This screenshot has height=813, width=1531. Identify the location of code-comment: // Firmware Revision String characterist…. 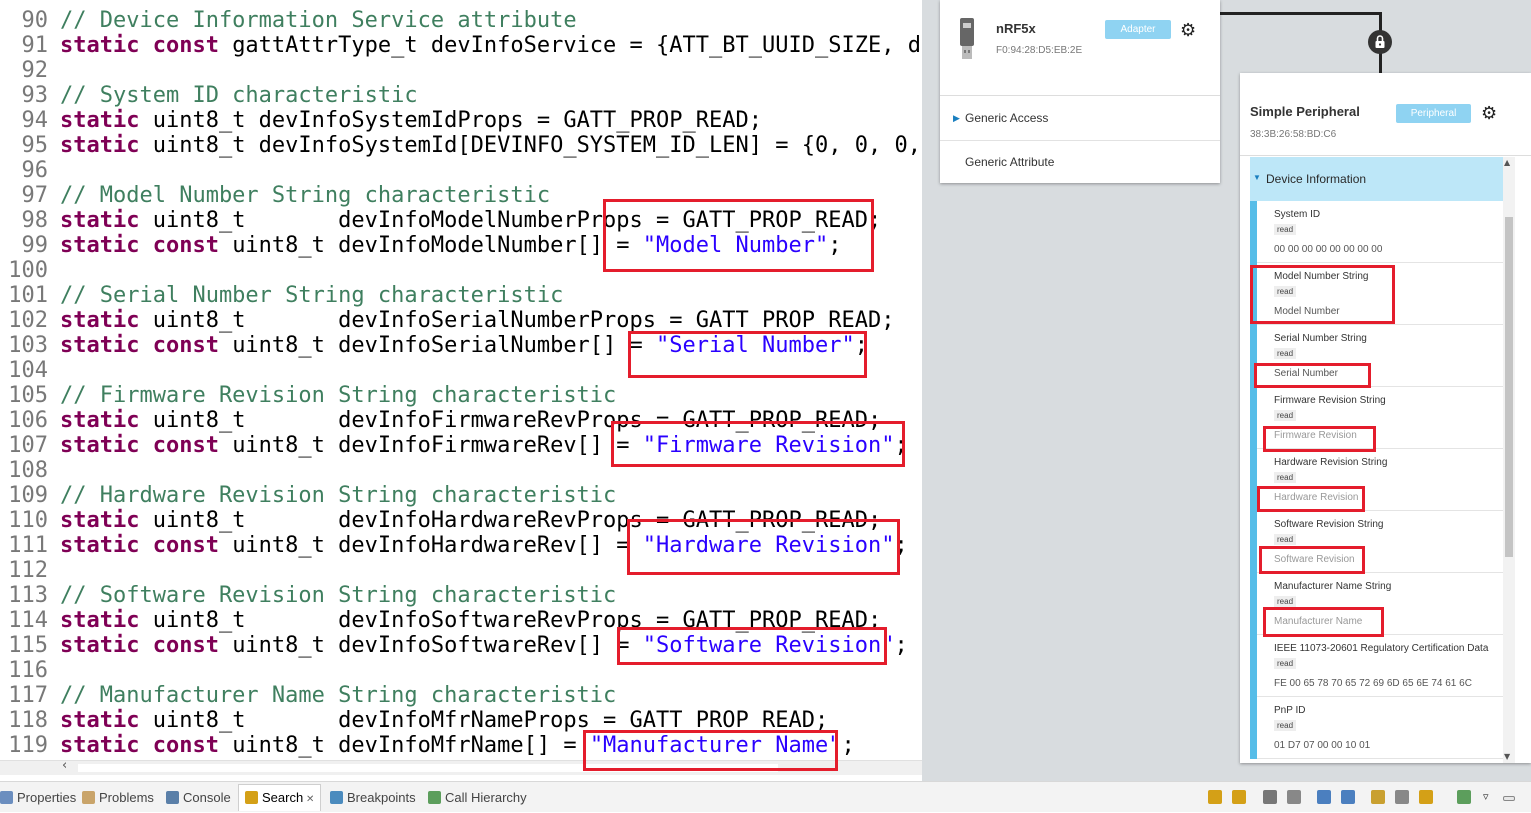
(338, 395).